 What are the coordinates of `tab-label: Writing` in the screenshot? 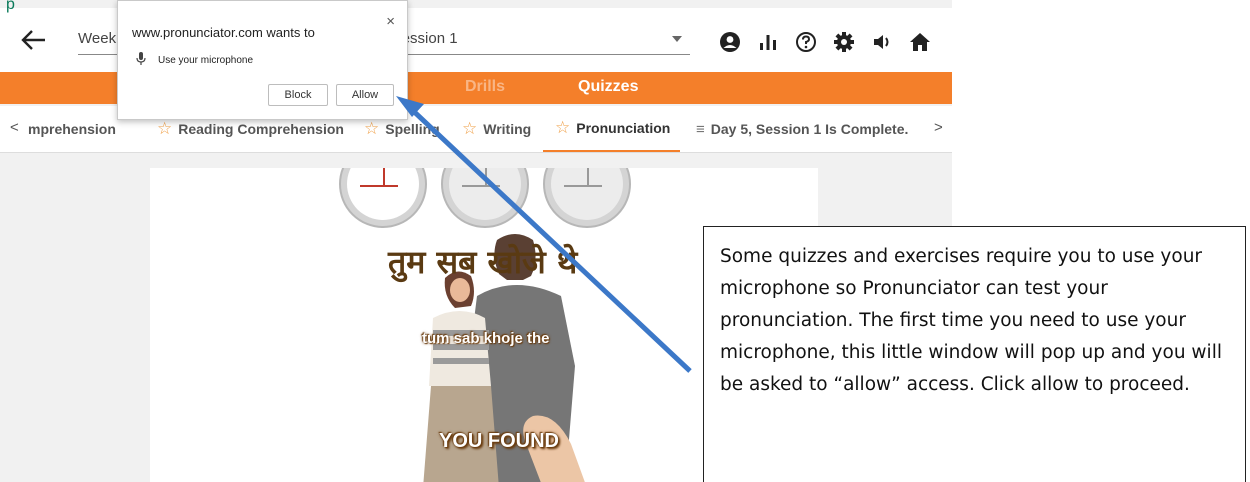 It's located at (507, 129).